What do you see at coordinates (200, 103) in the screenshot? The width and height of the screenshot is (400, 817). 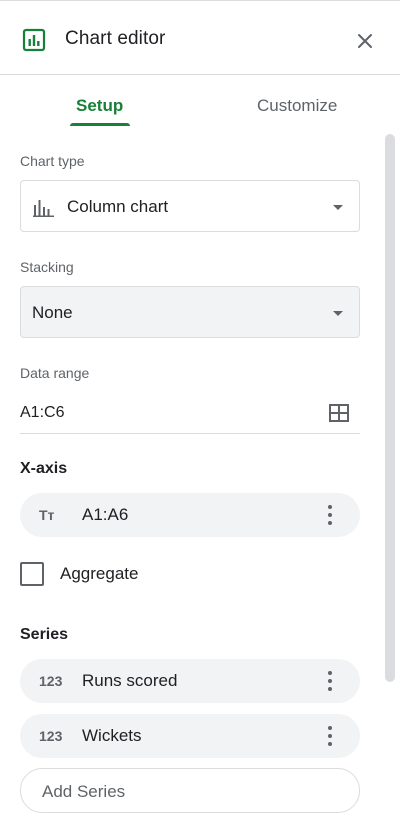 I see `editor-tabs: Setup Customize` at bounding box center [200, 103].